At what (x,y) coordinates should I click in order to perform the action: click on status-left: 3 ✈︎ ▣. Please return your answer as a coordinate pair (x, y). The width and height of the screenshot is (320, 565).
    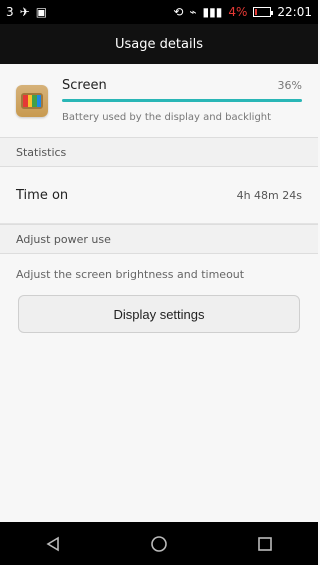
    Looking at the image, I should click on (26, 12).